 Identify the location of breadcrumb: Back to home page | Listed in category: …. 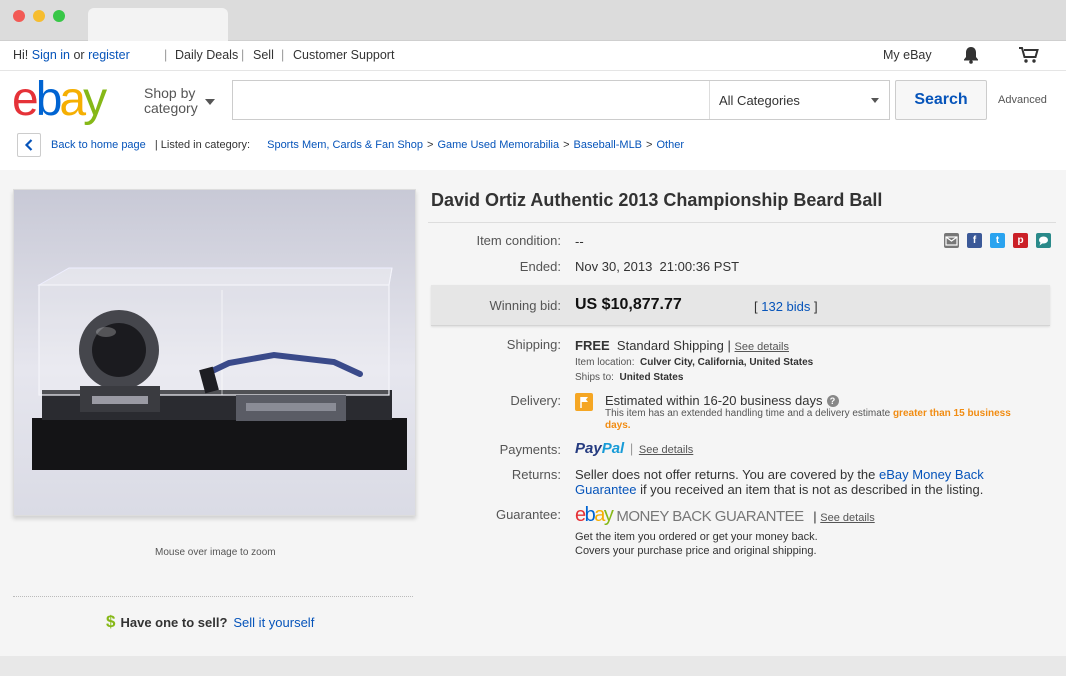
(367, 145).